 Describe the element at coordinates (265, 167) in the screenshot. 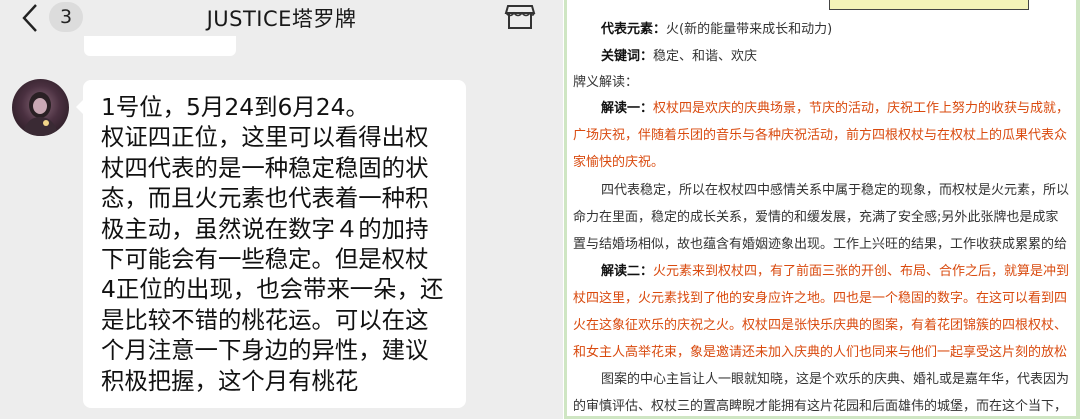

I see `message-line: 杖四代表的是一种稳定稳固的状` at that location.